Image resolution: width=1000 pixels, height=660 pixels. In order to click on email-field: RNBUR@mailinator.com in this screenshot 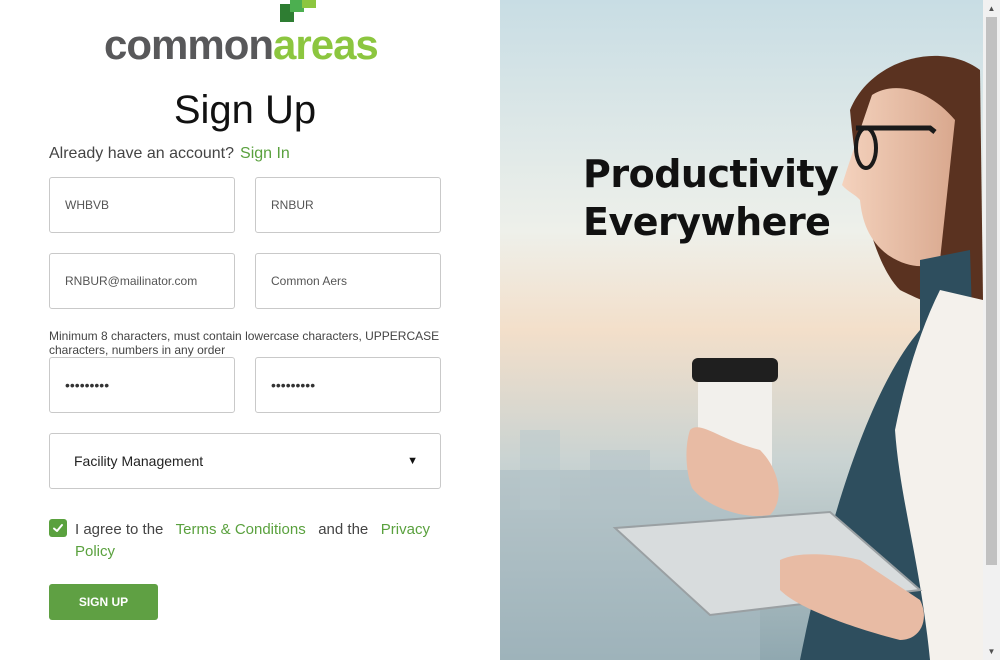, I will do `click(142, 281)`.